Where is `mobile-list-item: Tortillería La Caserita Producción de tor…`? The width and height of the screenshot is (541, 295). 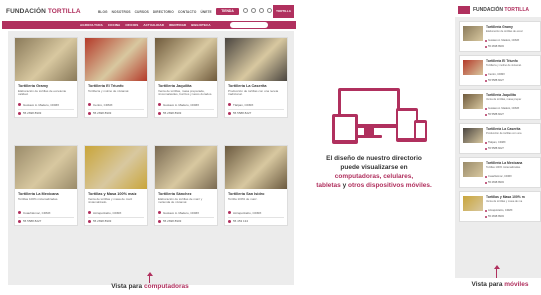 mobile-list-item: Tortillería La Caserita Producción de tor… is located at coordinates (500, 138).